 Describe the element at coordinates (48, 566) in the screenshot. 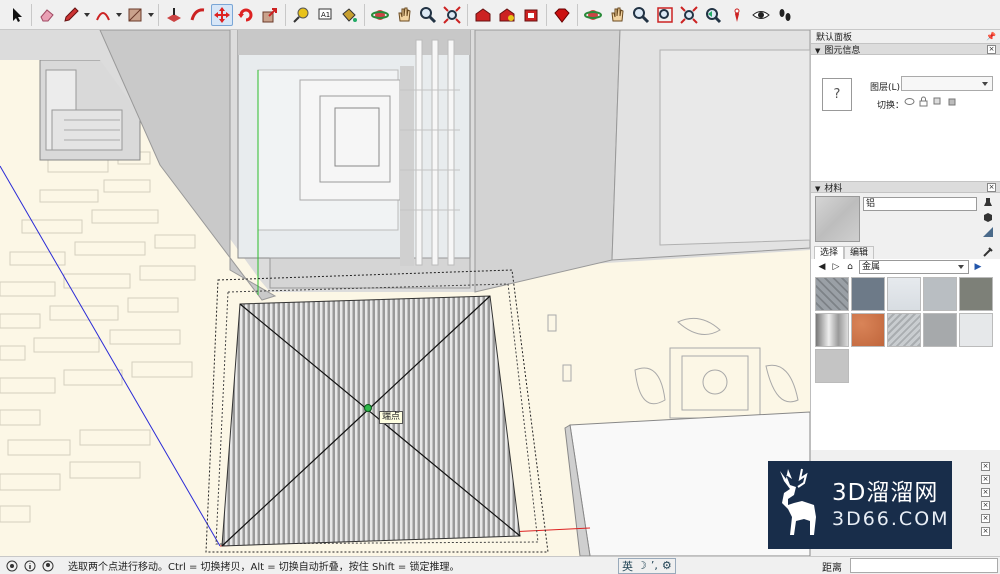

I see `user-icon` at that location.